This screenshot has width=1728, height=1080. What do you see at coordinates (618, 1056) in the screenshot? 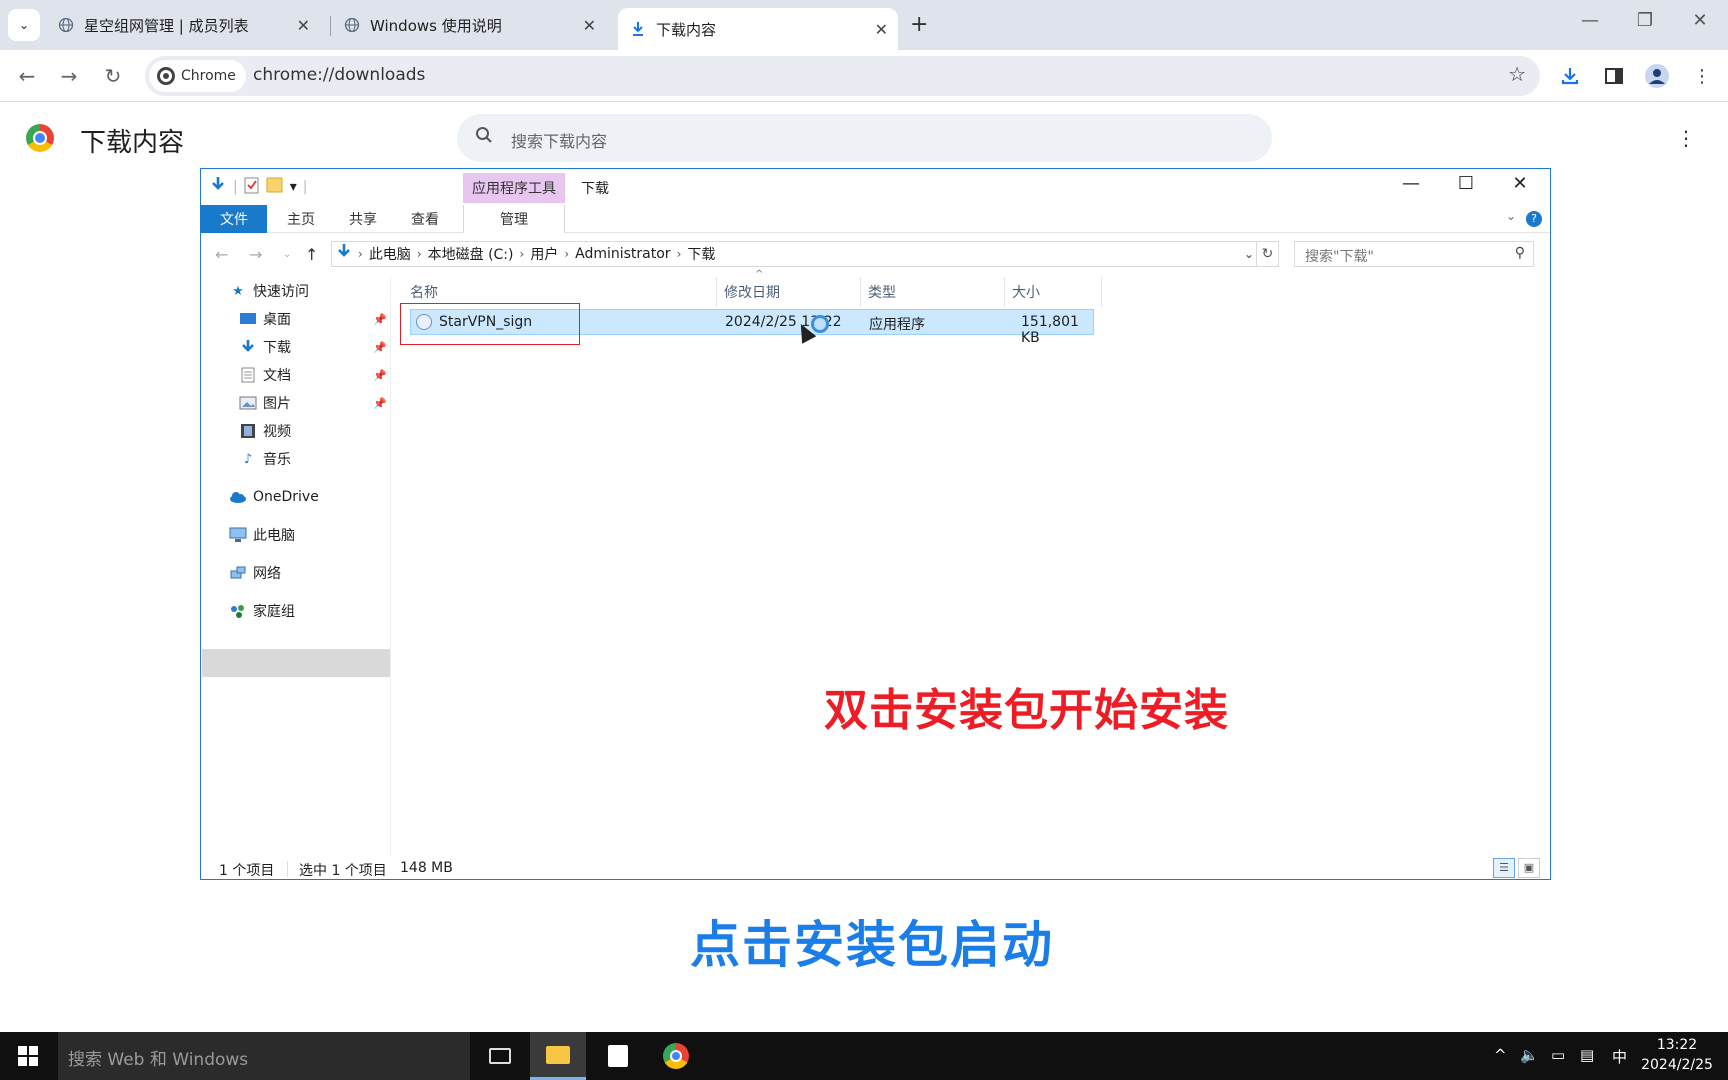
I see `taskbar-store` at bounding box center [618, 1056].